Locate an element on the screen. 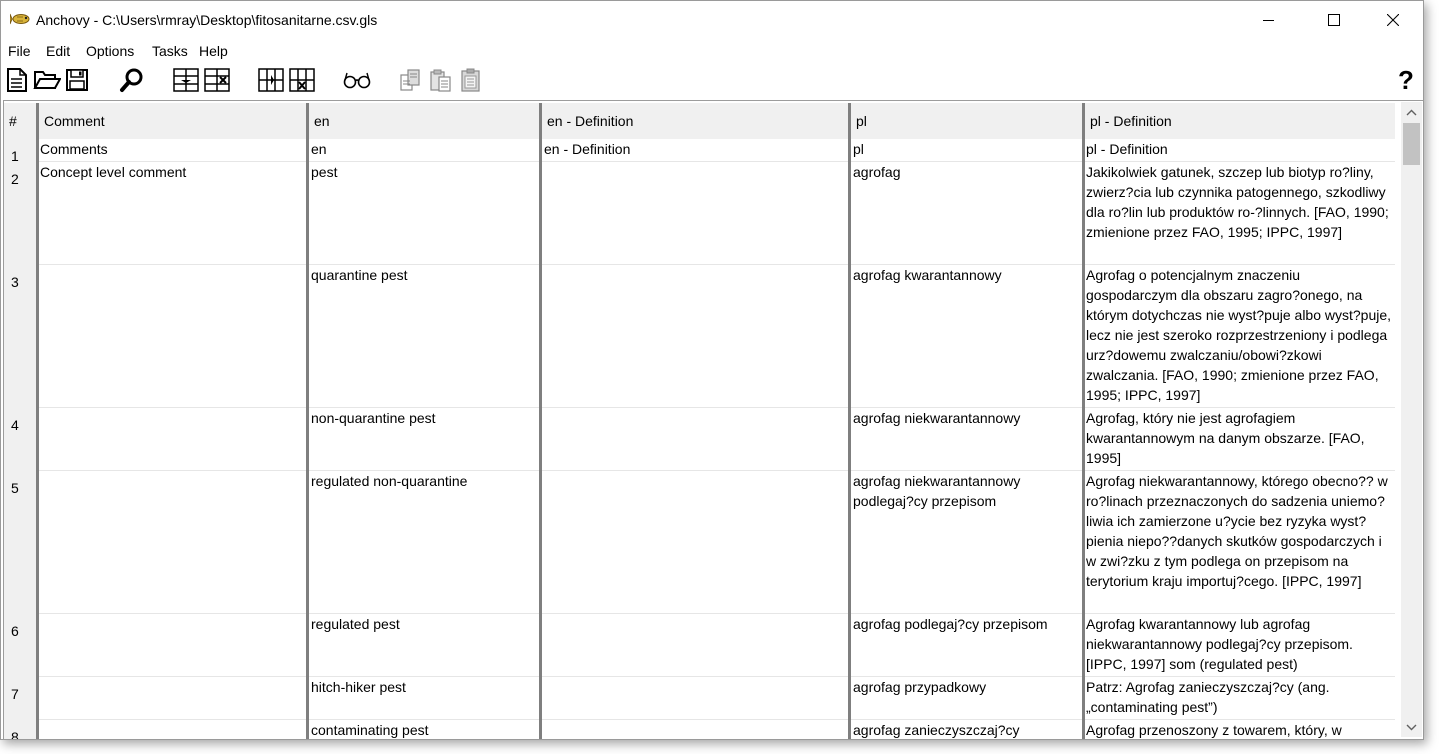 The width and height of the screenshot is (1439, 754). anchovy-fish-icon is located at coordinates (20, 19).